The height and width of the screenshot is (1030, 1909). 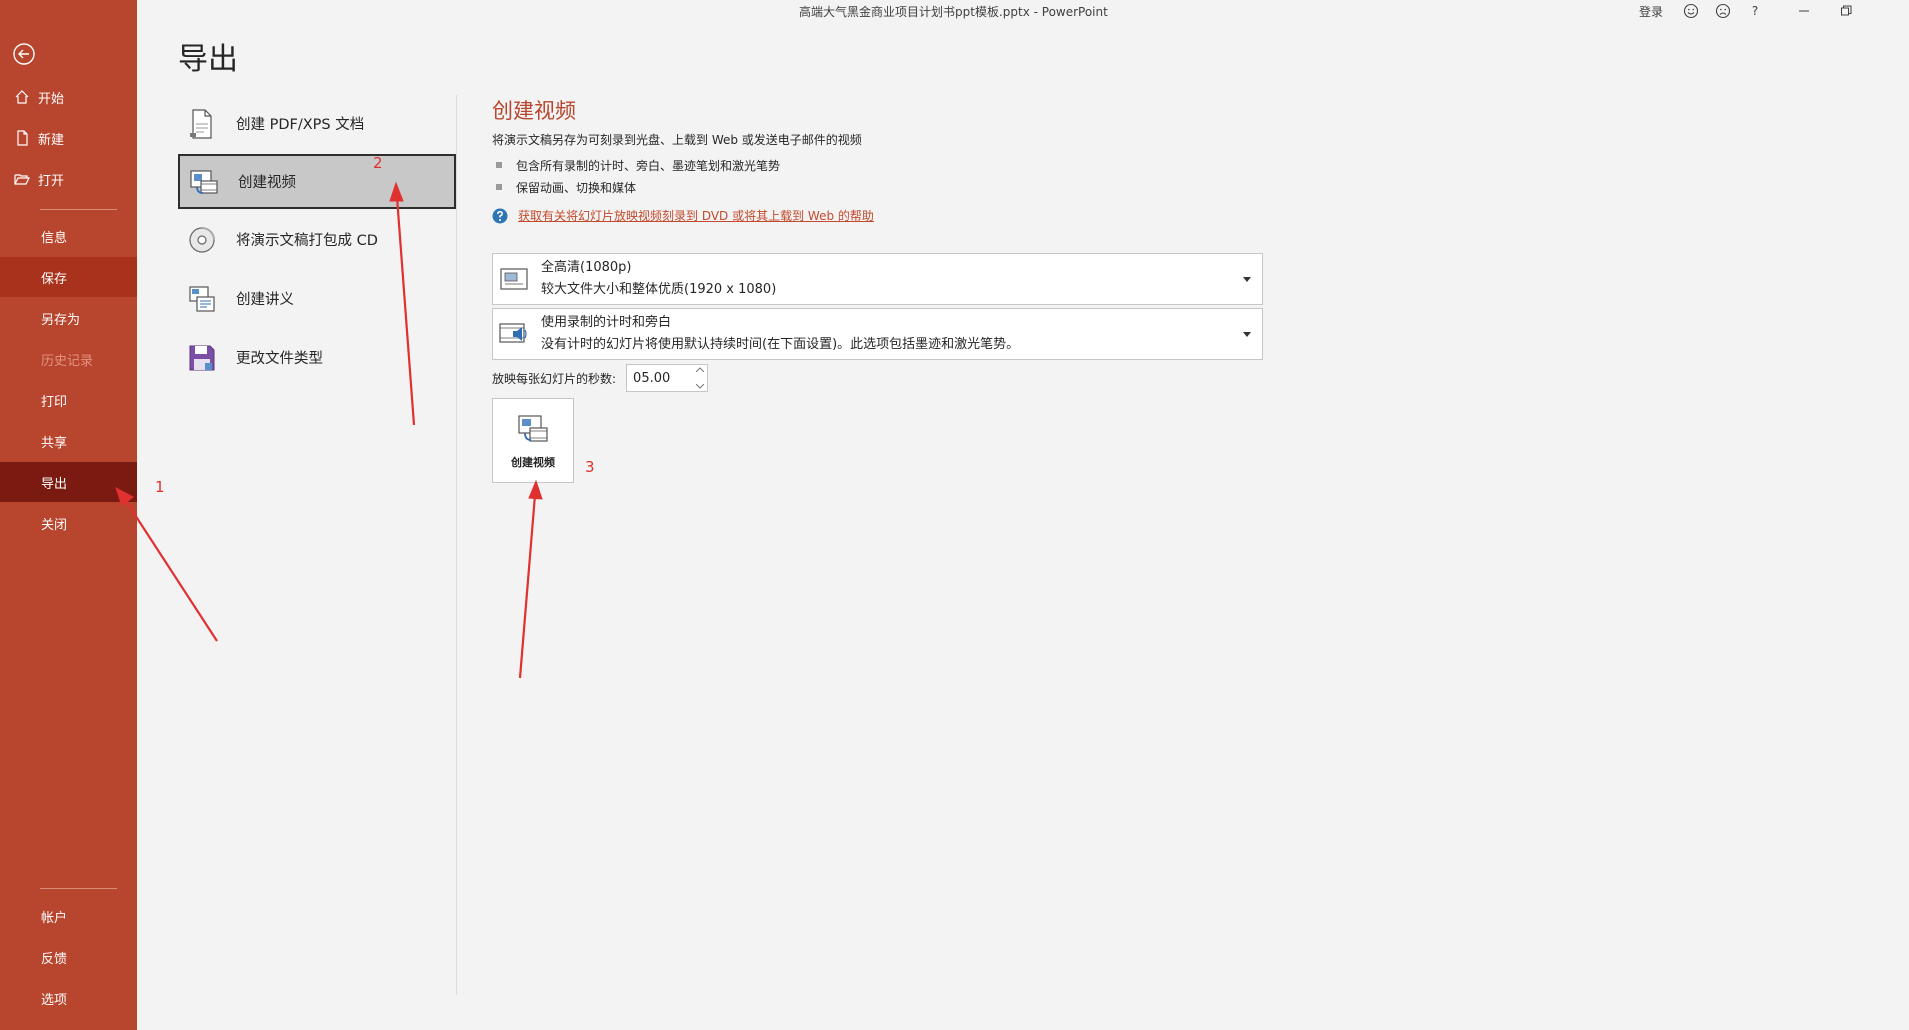 I want to click on quality-description: 较大文件大小和整体优质(1920 x 1080), so click(x=659, y=289).